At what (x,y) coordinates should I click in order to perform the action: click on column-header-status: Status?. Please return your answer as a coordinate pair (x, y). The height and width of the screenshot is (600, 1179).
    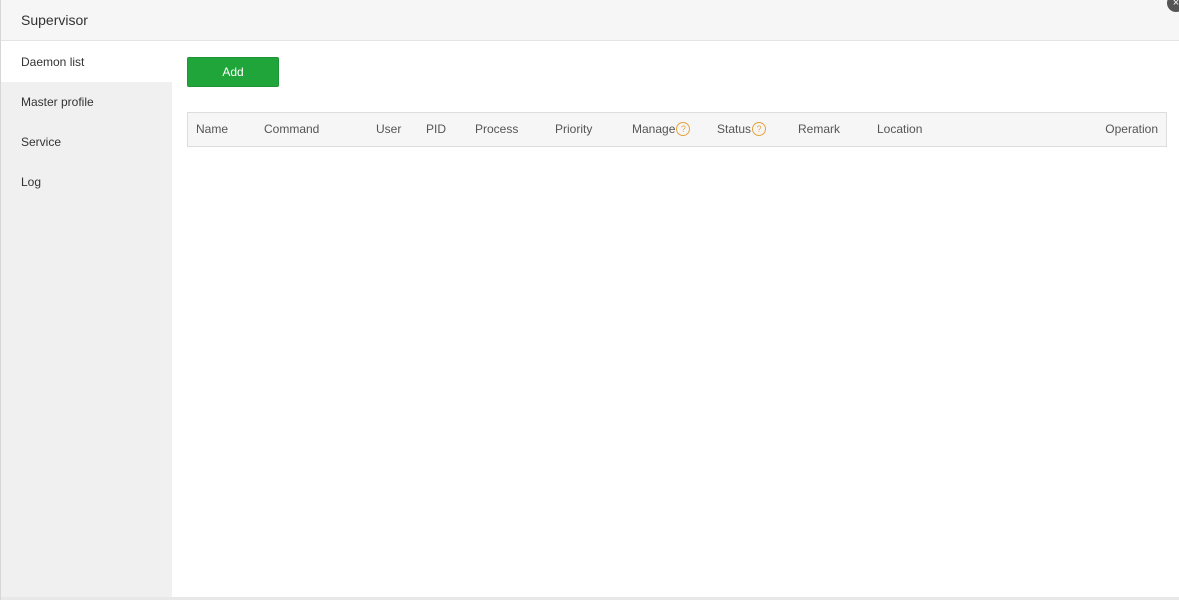
    Looking at the image, I should click on (742, 129).